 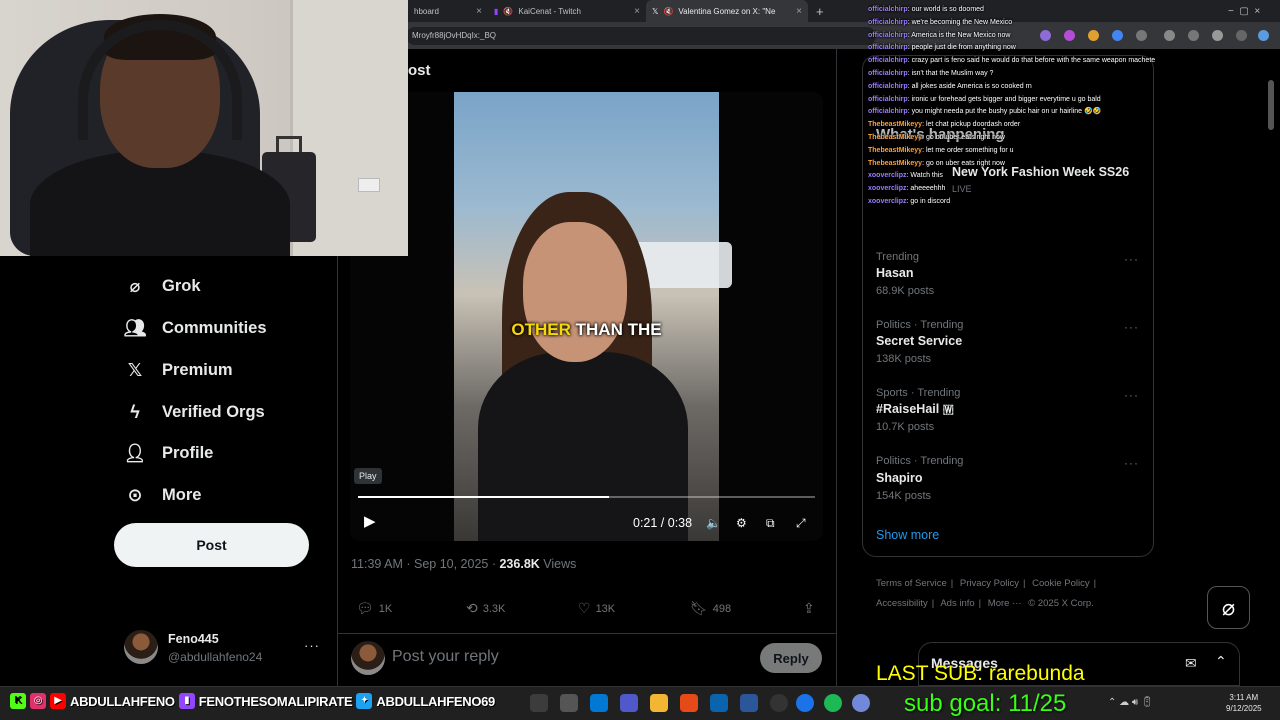 What do you see at coordinates (195, 328) in the screenshot?
I see `sidebar-item-communities: 👥︎ Communities` at bounding box center [195, 328].